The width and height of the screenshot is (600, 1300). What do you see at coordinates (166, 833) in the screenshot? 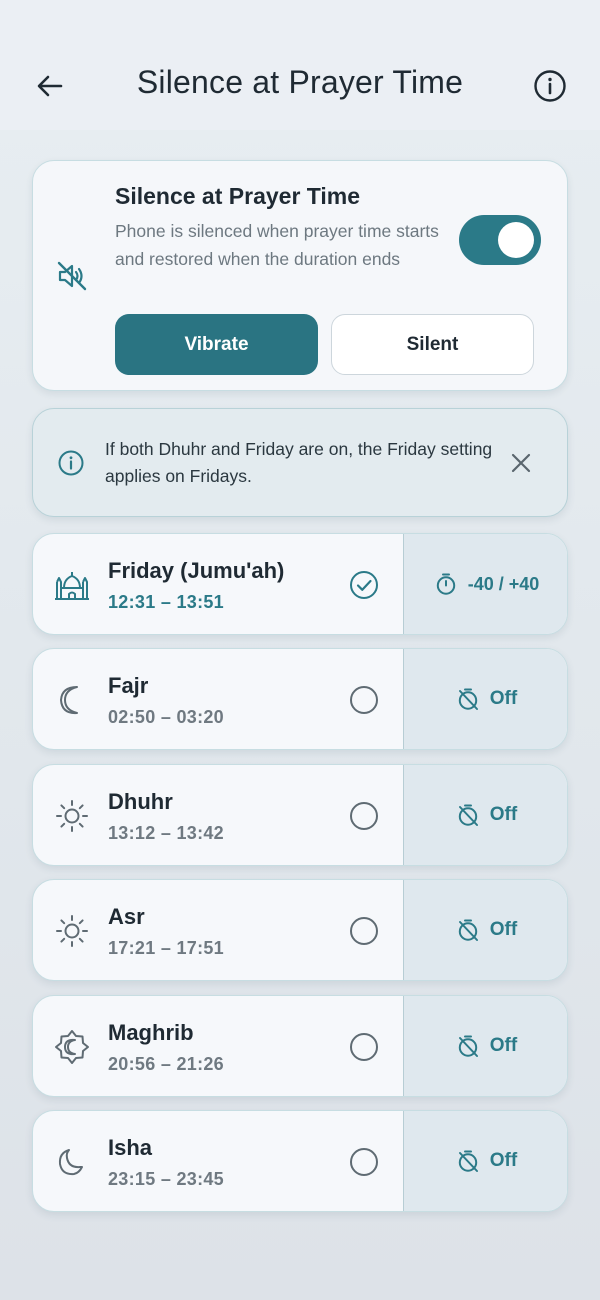
I see `prayer-time: 13:12 – 13:42` at bounding box center [166, 833].